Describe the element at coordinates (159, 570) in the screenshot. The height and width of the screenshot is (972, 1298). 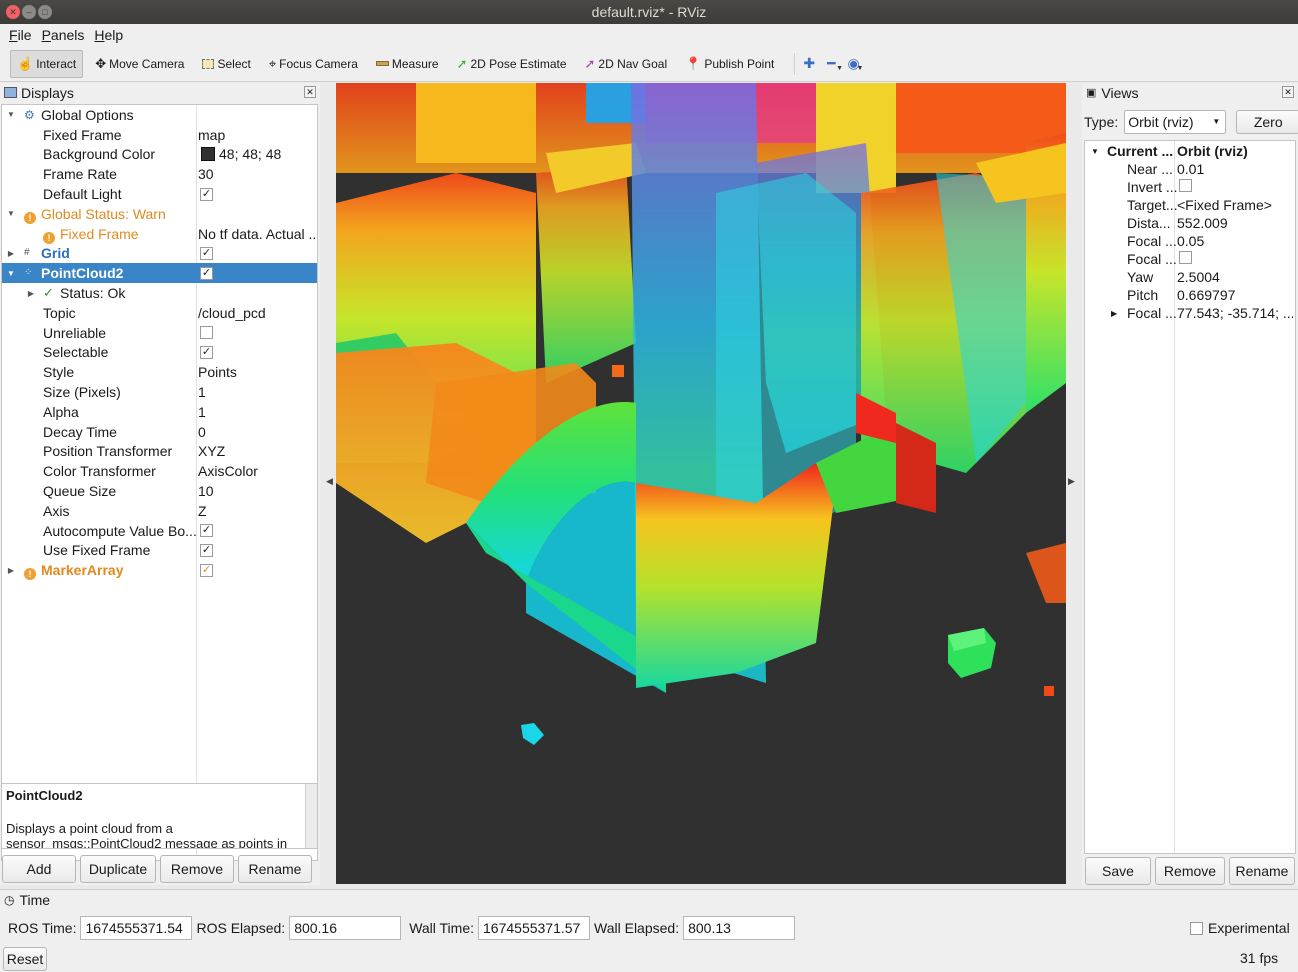
I see `tree-row-markerarray: ▶ ! MarkerArray ✓` at that location.